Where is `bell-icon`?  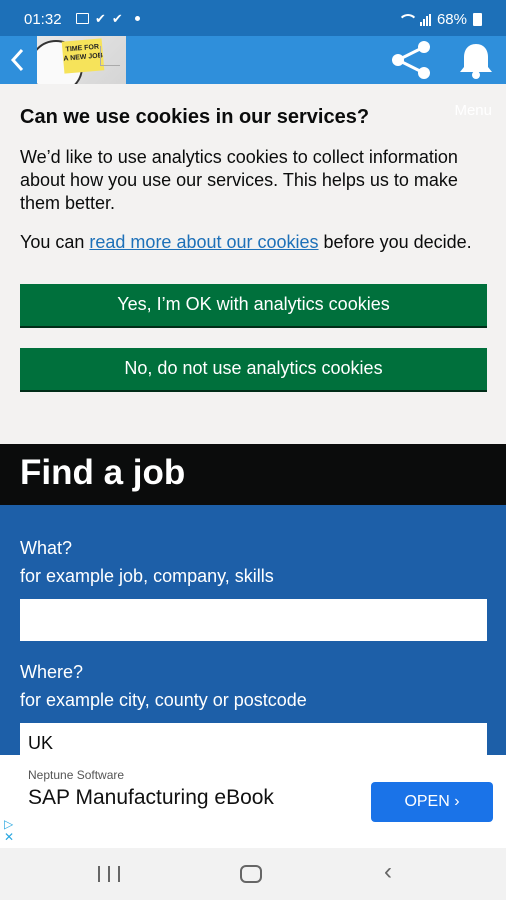
bell-icon is located at coordinates (476, 61).